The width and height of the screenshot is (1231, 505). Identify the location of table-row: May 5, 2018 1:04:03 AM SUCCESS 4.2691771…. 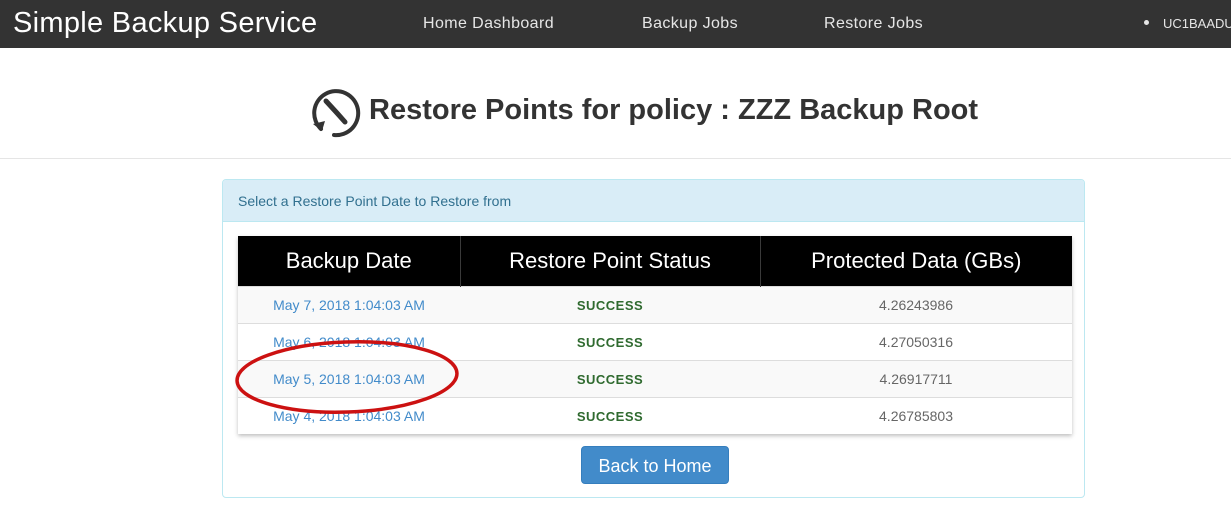
(655, 379).